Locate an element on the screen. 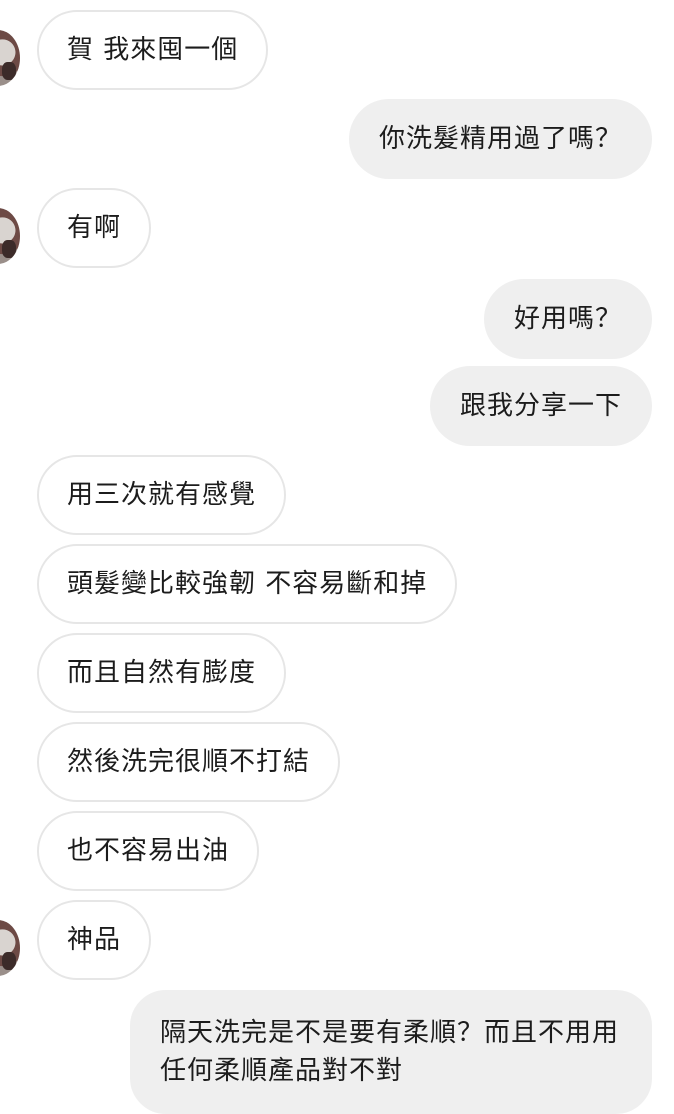 The width and height of the screenshot is (674, 1114). message-text: 隔天洗完是不是要有柔順？而且不用用任何柔順產品對不對 is located at coordinates (390, 1052).